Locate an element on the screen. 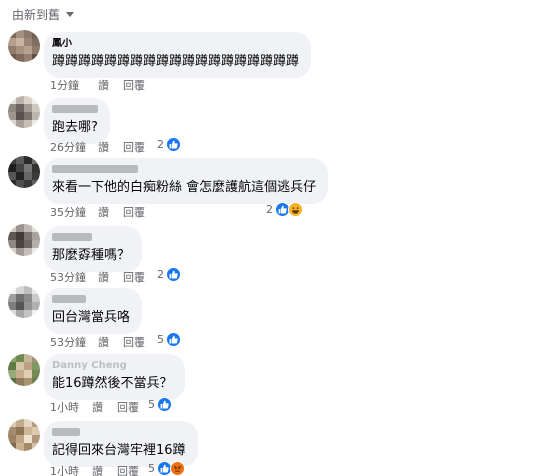  comment-timestamp: 1分鐘 is located at coordinates (72, 85).